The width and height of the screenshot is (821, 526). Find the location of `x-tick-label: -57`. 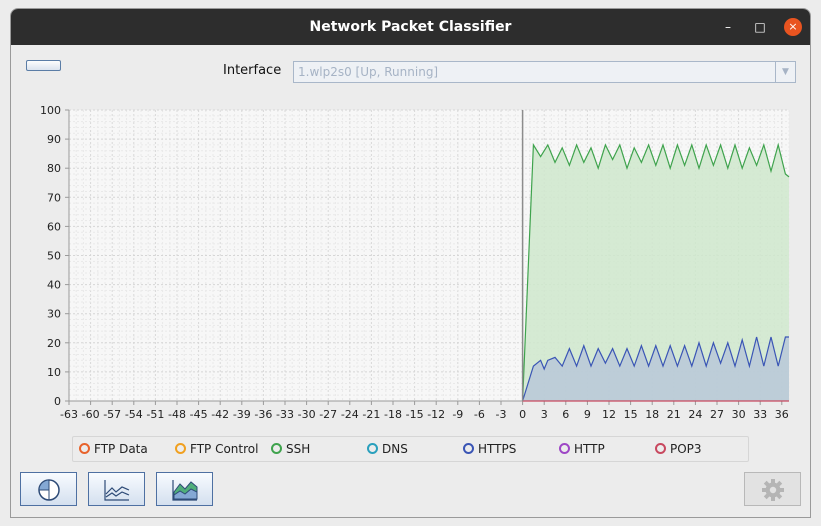

x-tick-label: -57 is located at coordinates (112, 414).